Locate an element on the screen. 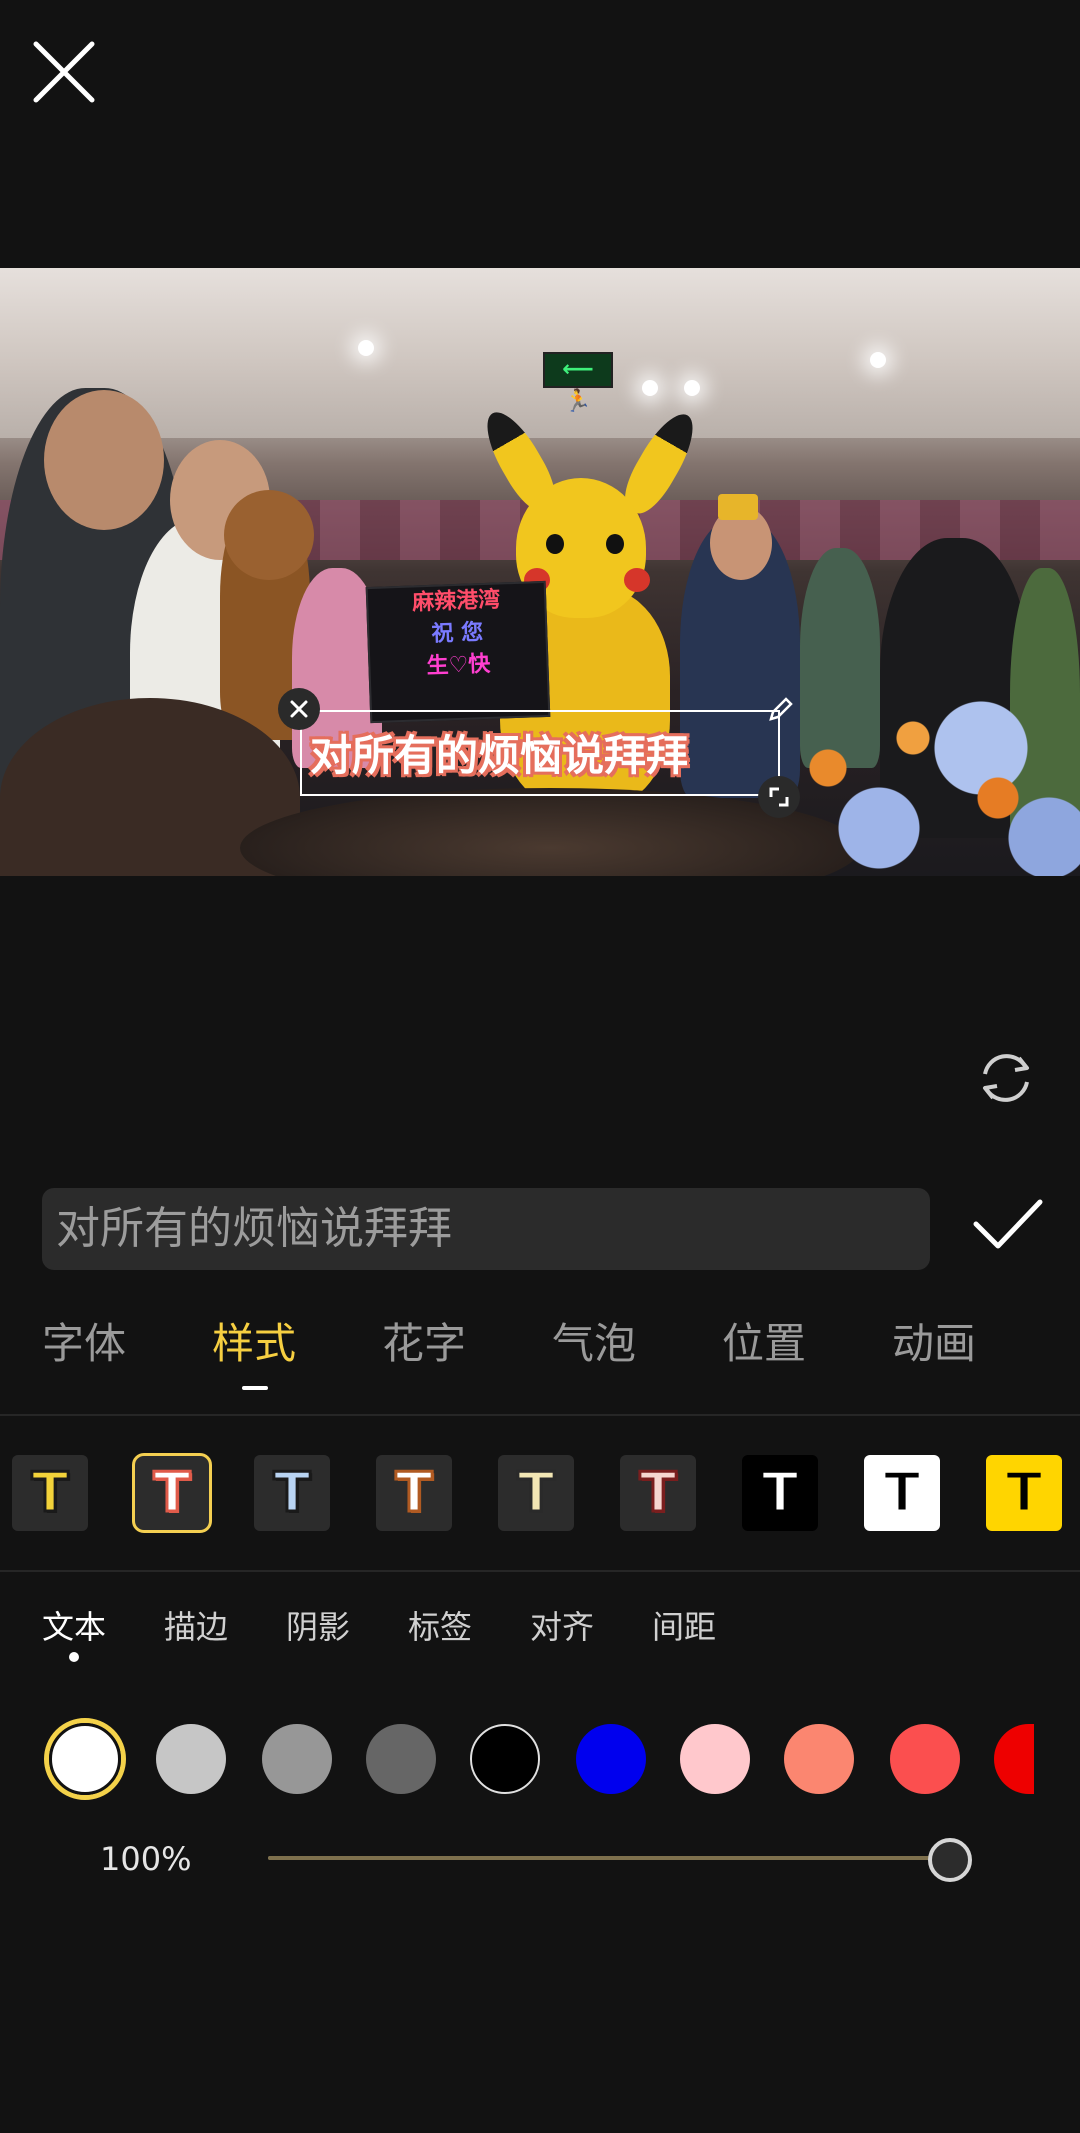 This screenshot has height=2133, width=1080. close-button is located at coordinates (64, 72).